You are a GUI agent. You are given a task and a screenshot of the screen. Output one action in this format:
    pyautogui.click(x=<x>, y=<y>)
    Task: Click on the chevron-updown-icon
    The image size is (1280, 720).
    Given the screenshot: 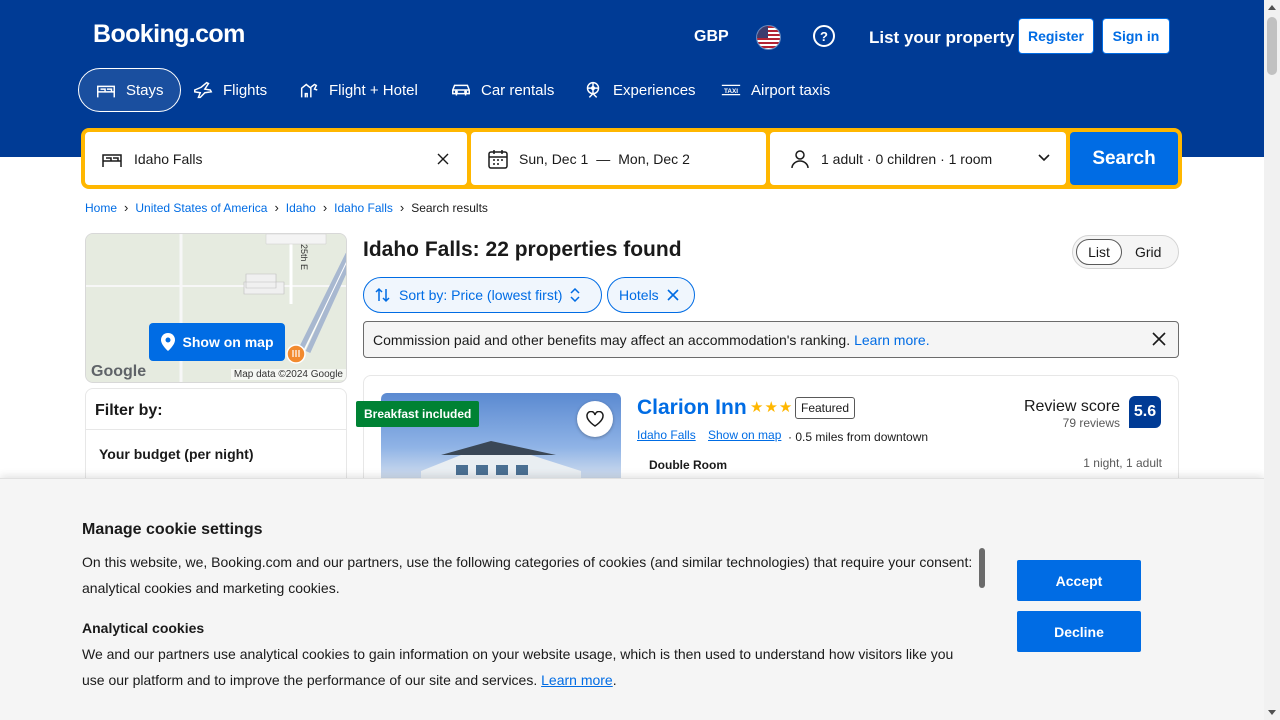 What is the action you would take?
    pyautogui.click(x=575, y=295)
    